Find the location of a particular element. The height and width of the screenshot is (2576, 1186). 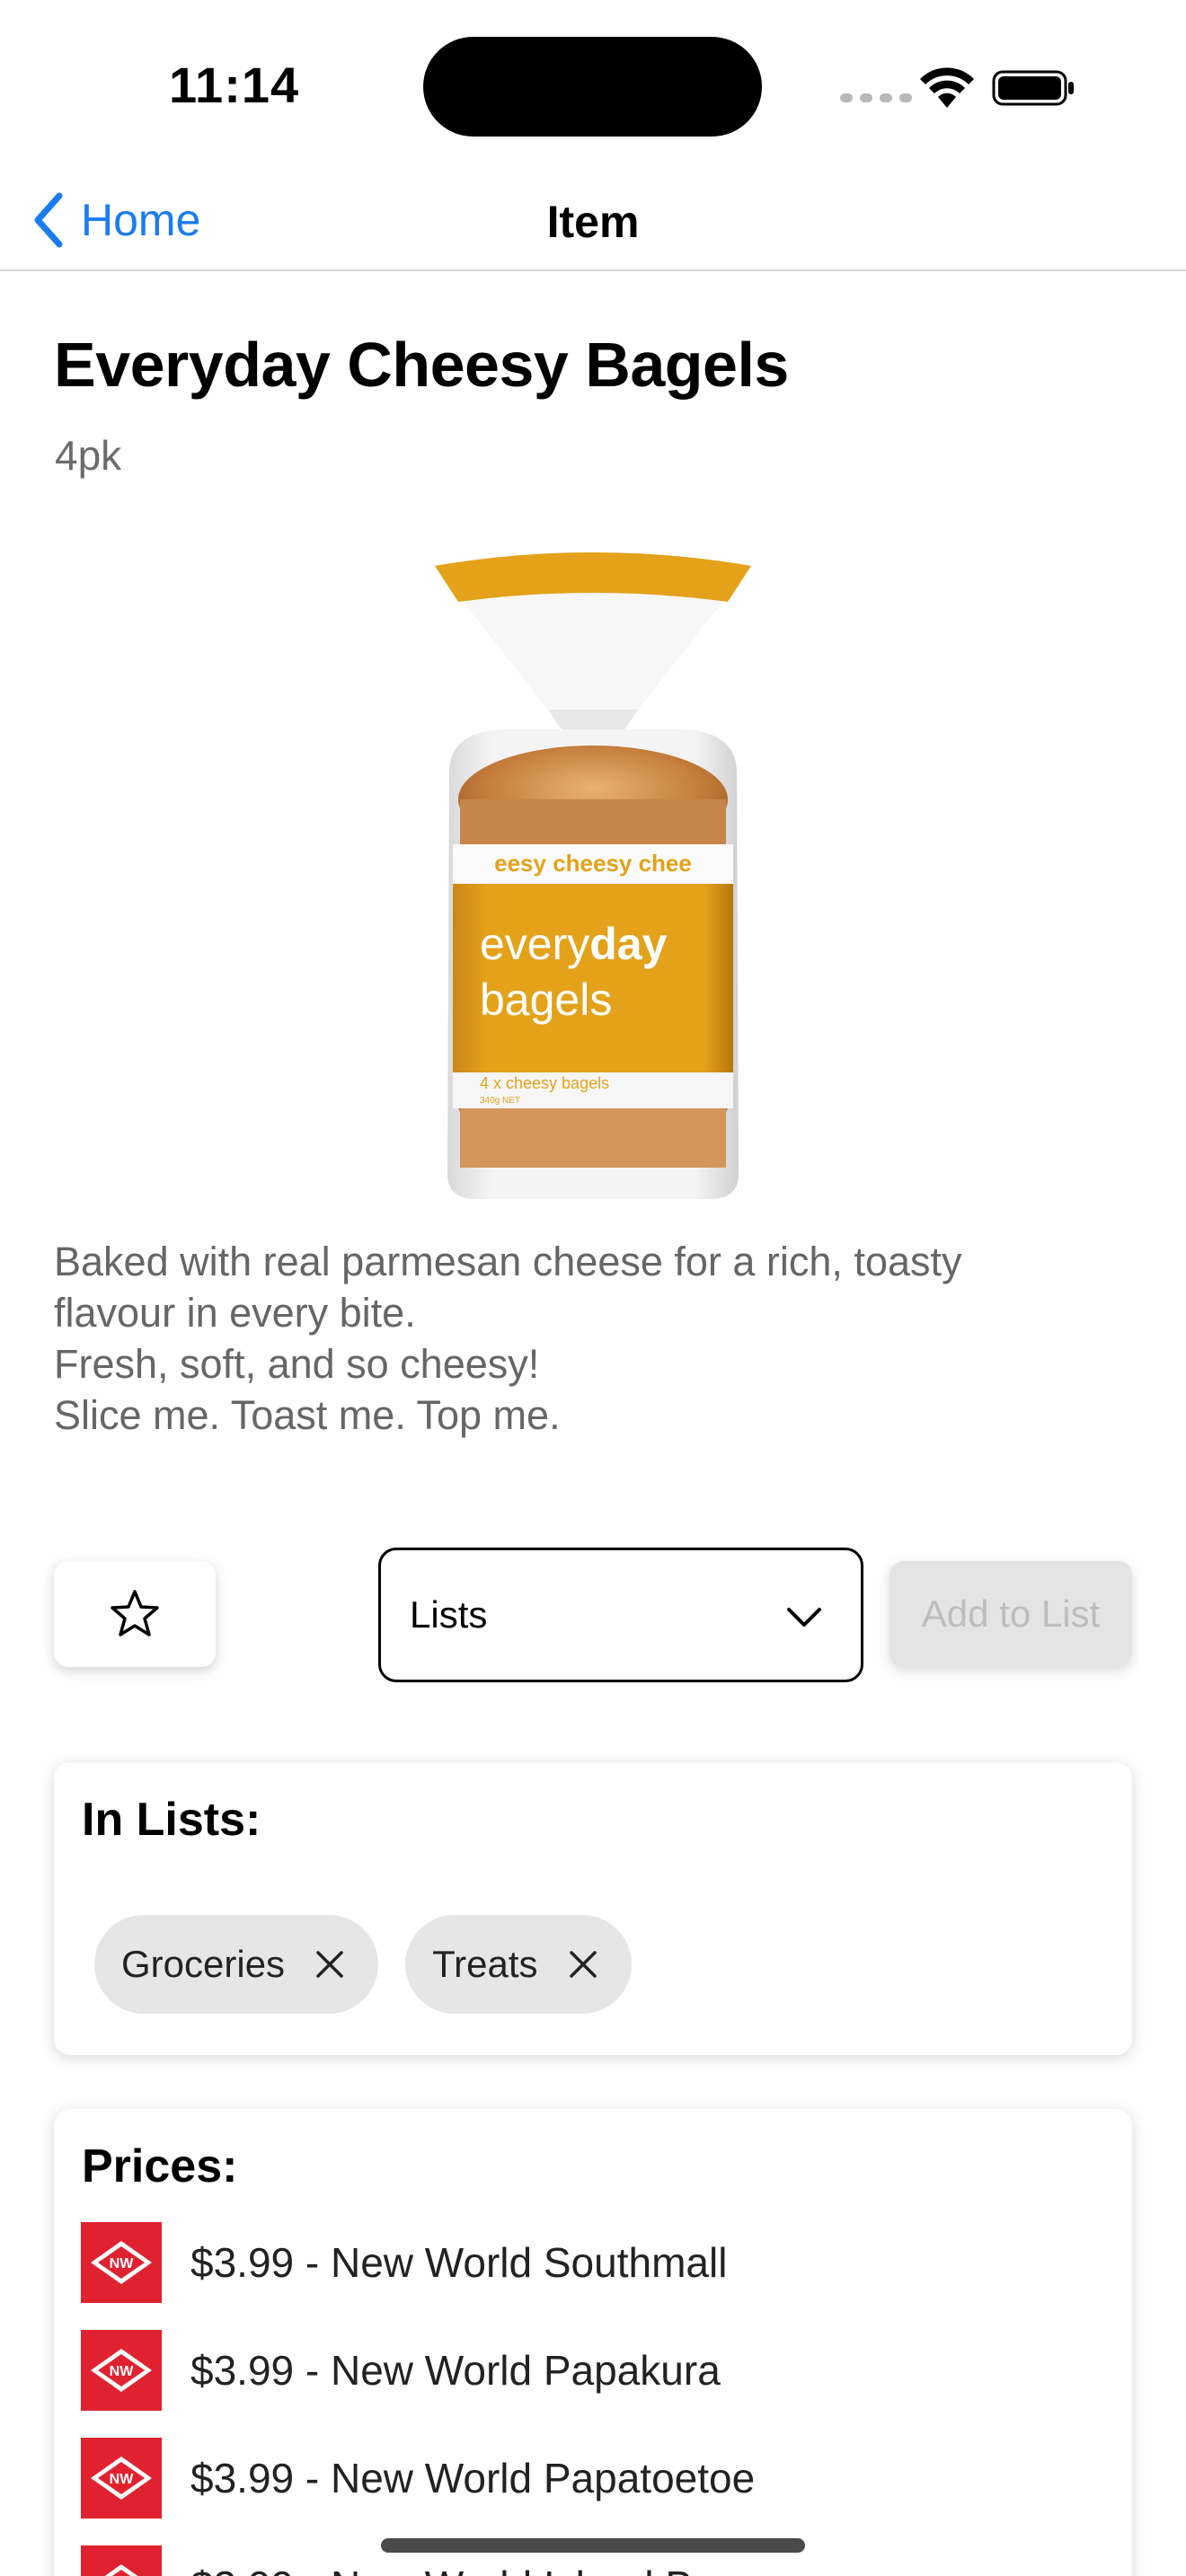

status-time: 11:14 is located at coordinates (234, 85).